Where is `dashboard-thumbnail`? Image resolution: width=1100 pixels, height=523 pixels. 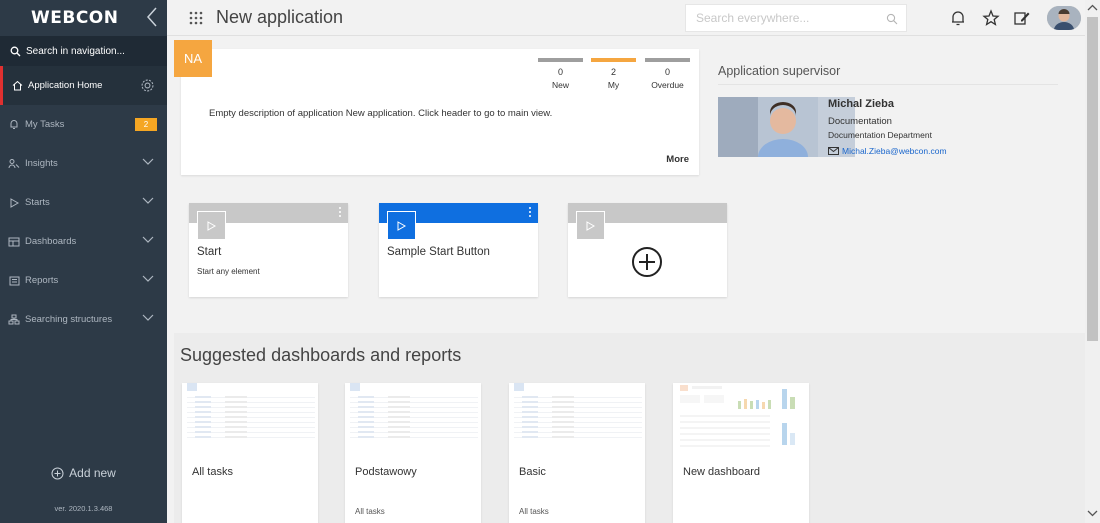 dashboard-thumbnail is located at coordinates (737, 416).